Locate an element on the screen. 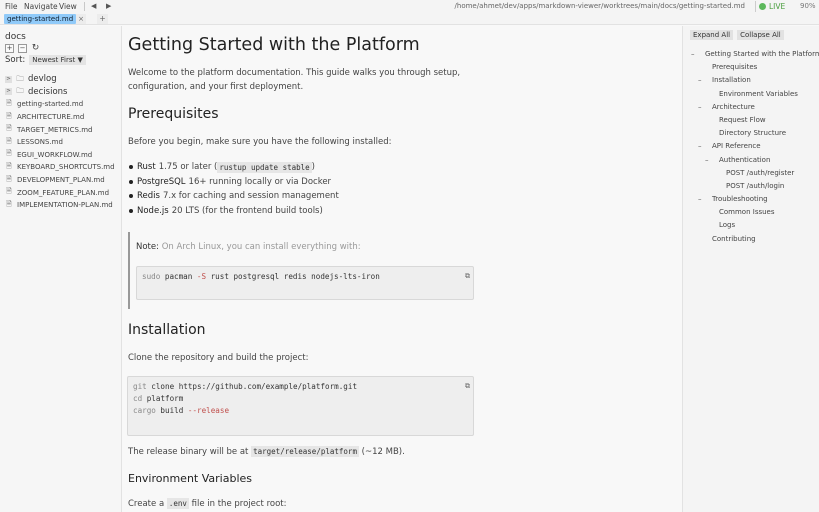  folder-label: devlog is located at coordinates (42, 79).